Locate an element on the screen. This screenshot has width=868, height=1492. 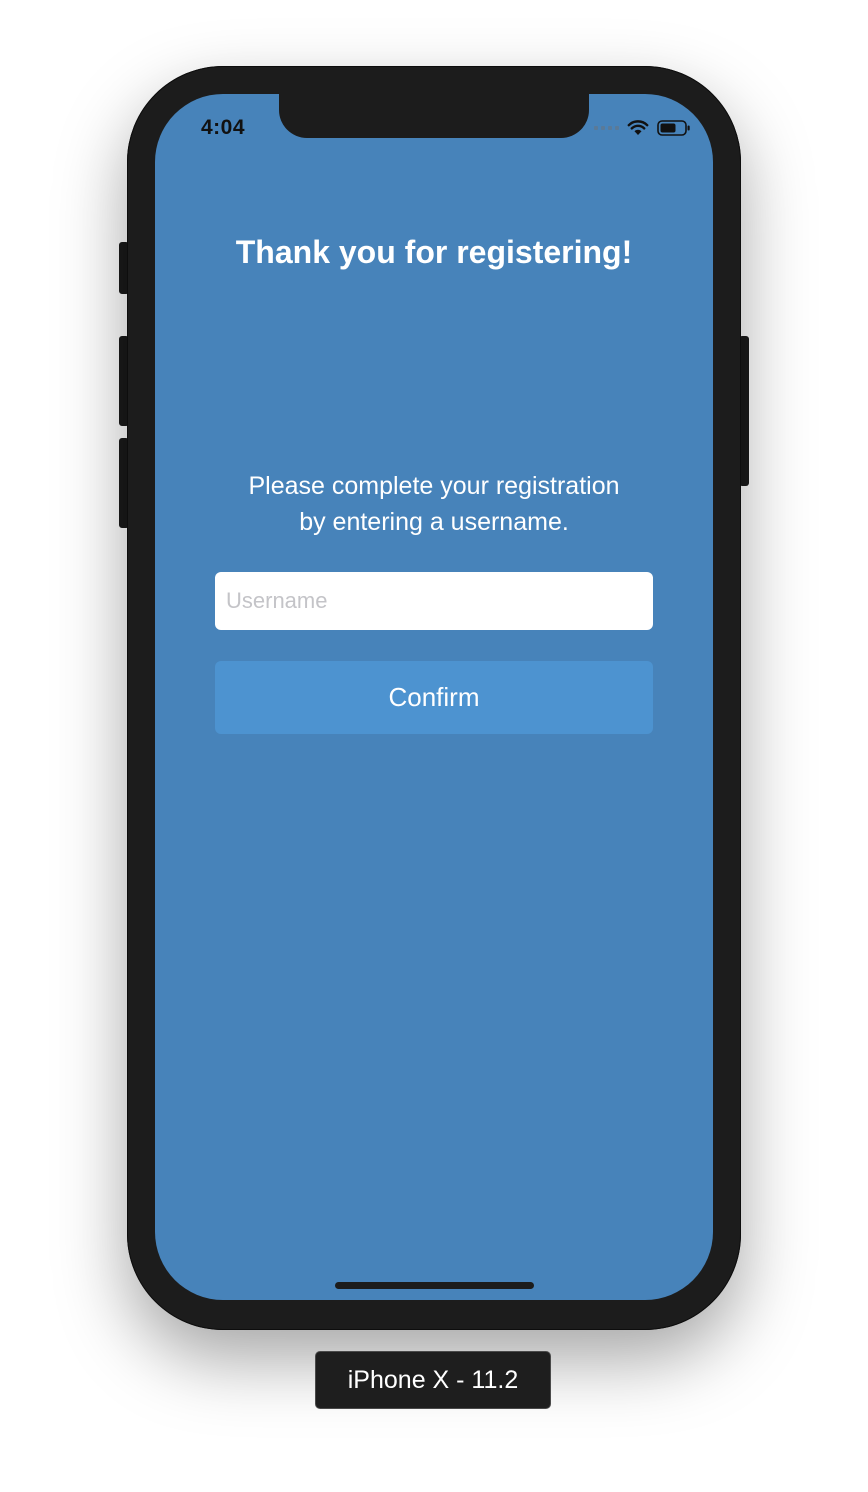
confirm-button: Confirm is located at coordinates (434, 697).